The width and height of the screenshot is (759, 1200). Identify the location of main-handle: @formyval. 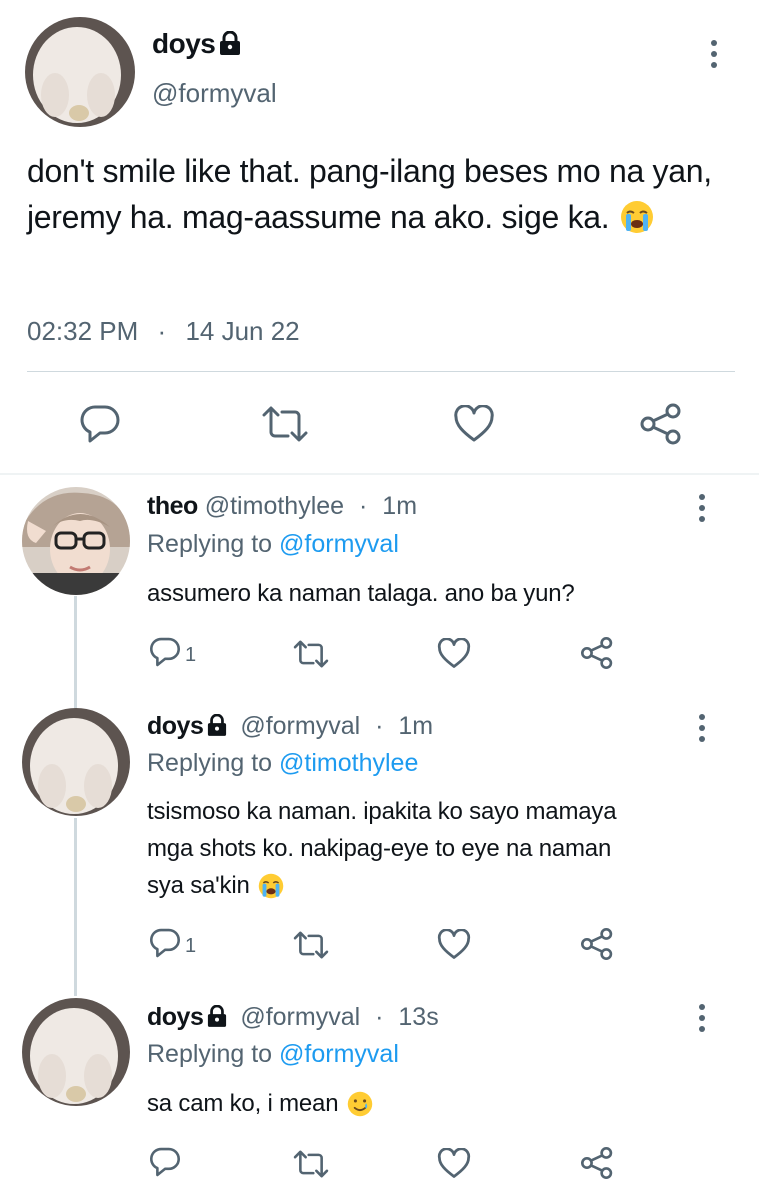
(214, 93).